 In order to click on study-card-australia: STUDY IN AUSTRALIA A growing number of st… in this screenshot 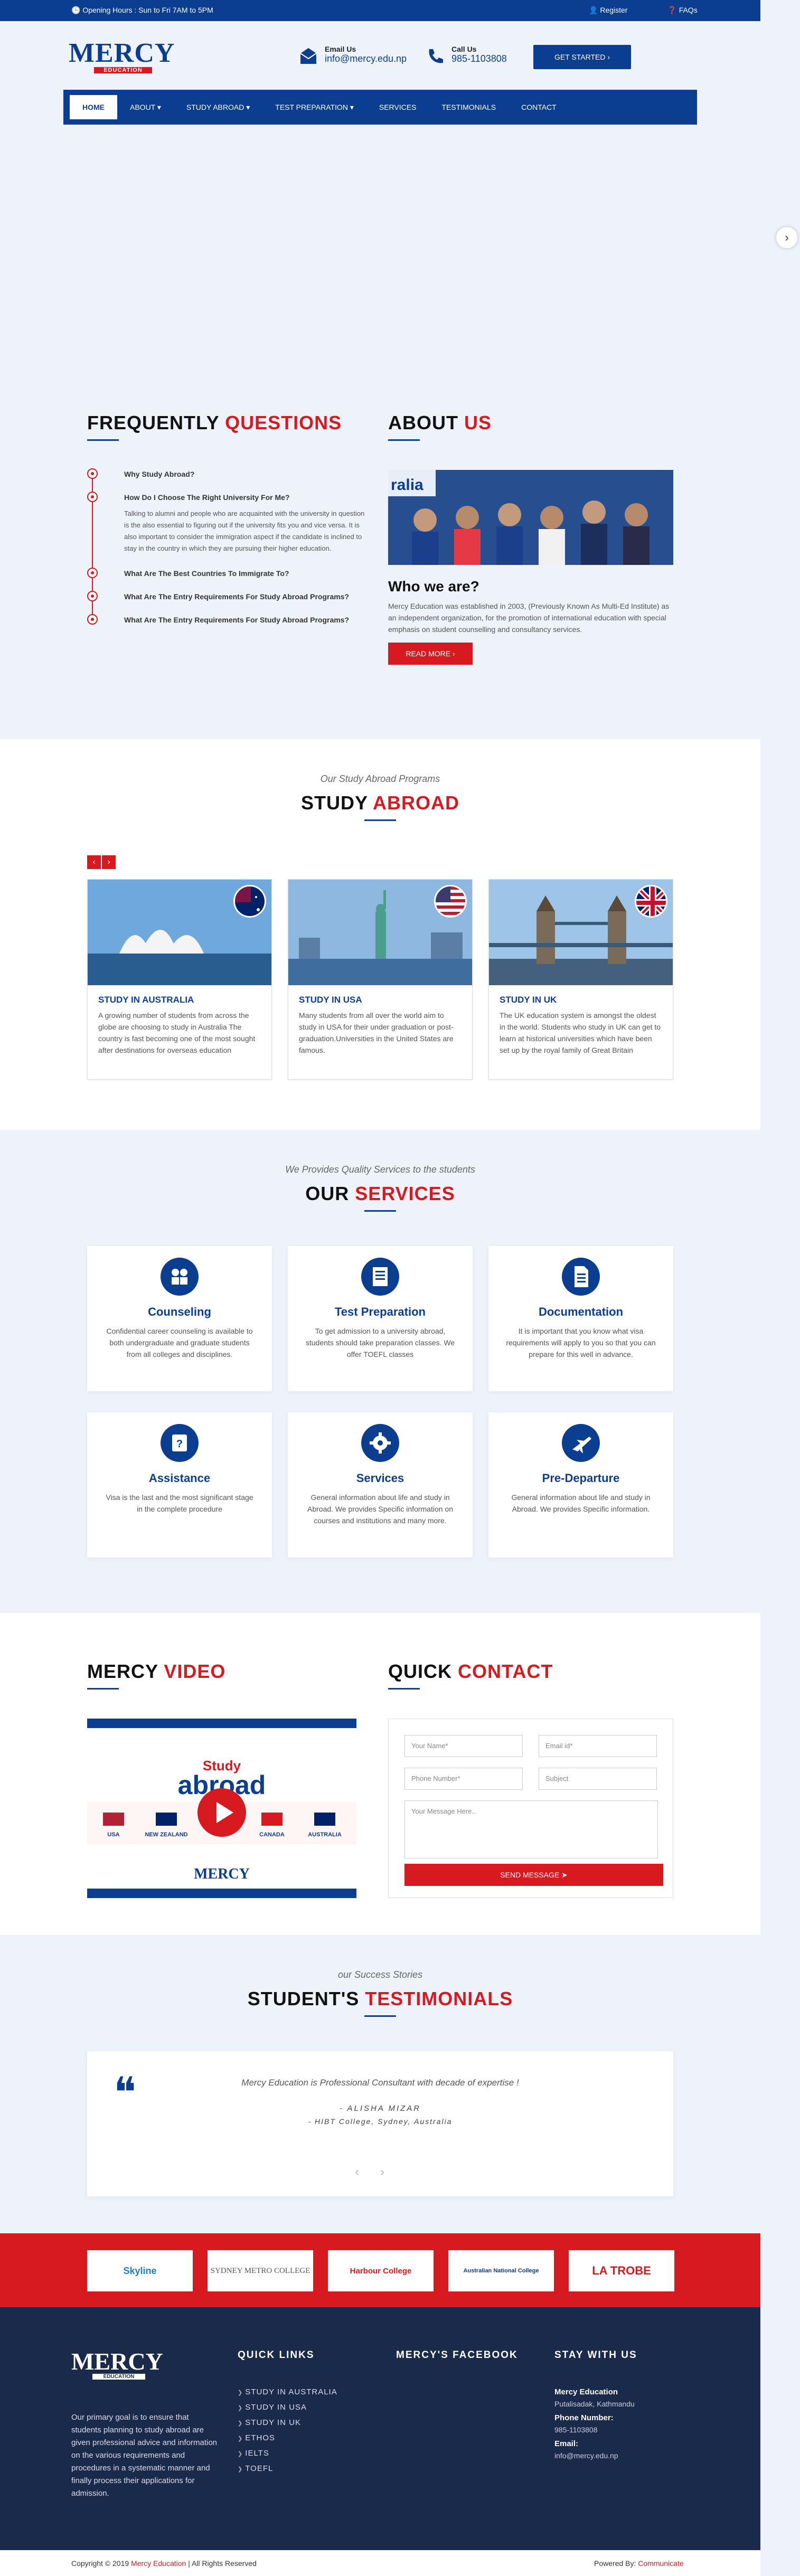, I will do `click(179, 979)`.